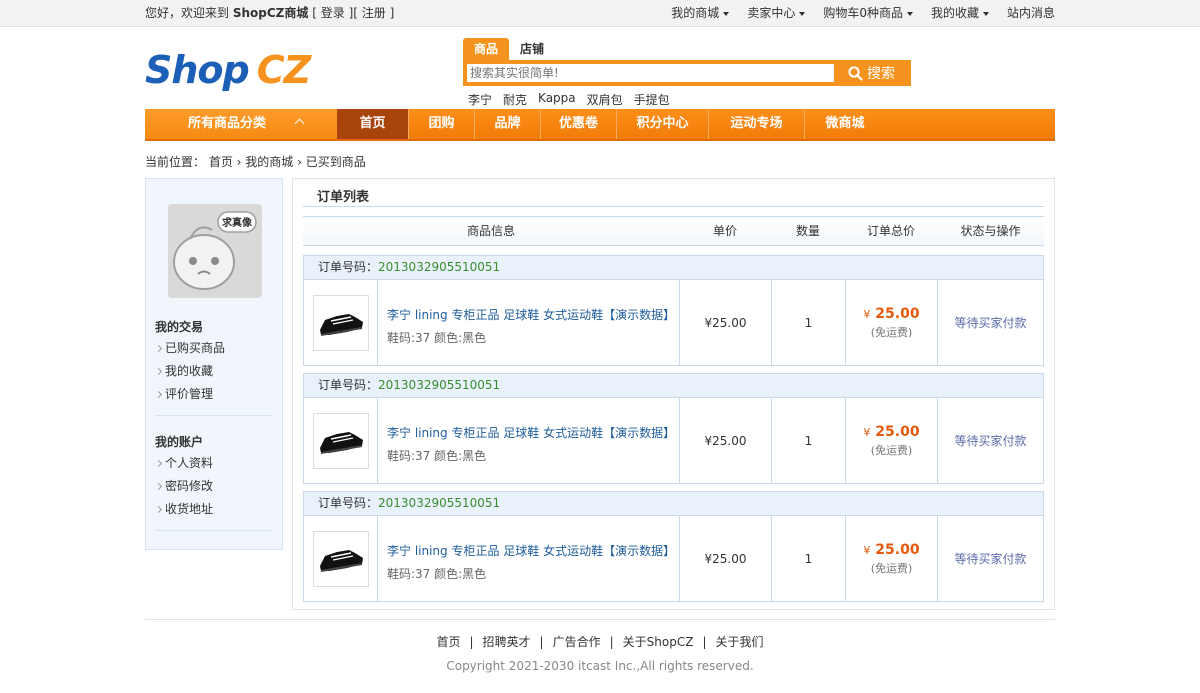 The height and width of the screenshot is (693, 1200). I want to click on favorites-menu: 我的收藏, so click(960, 13).